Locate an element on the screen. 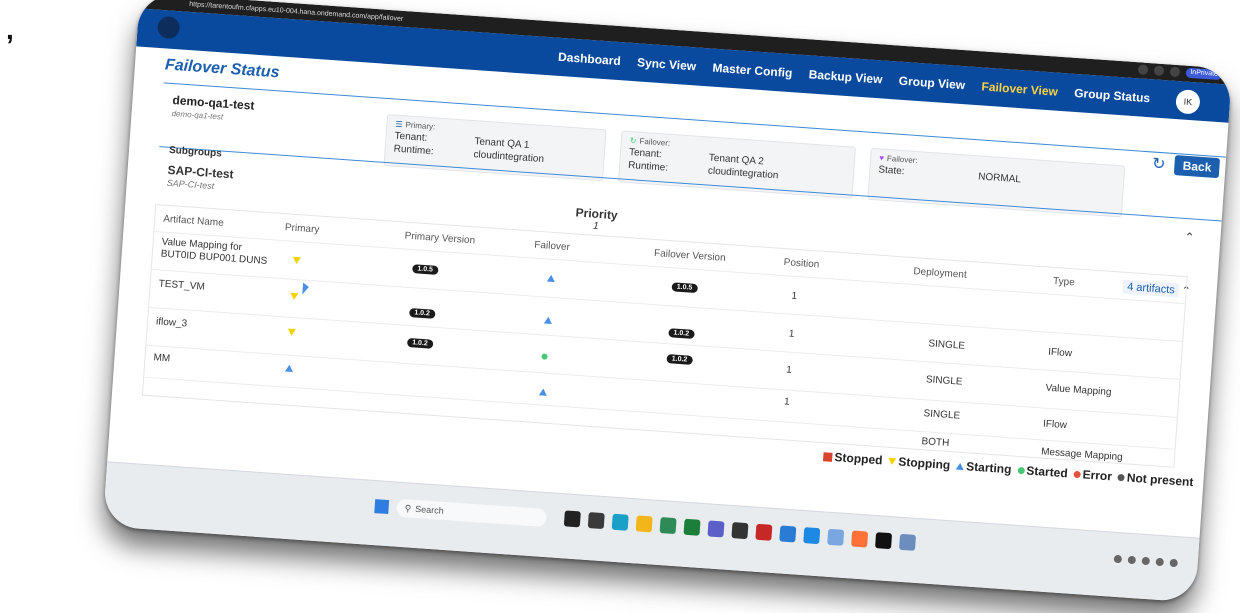  legend-started: Started is located at coordinates (1042, 471).